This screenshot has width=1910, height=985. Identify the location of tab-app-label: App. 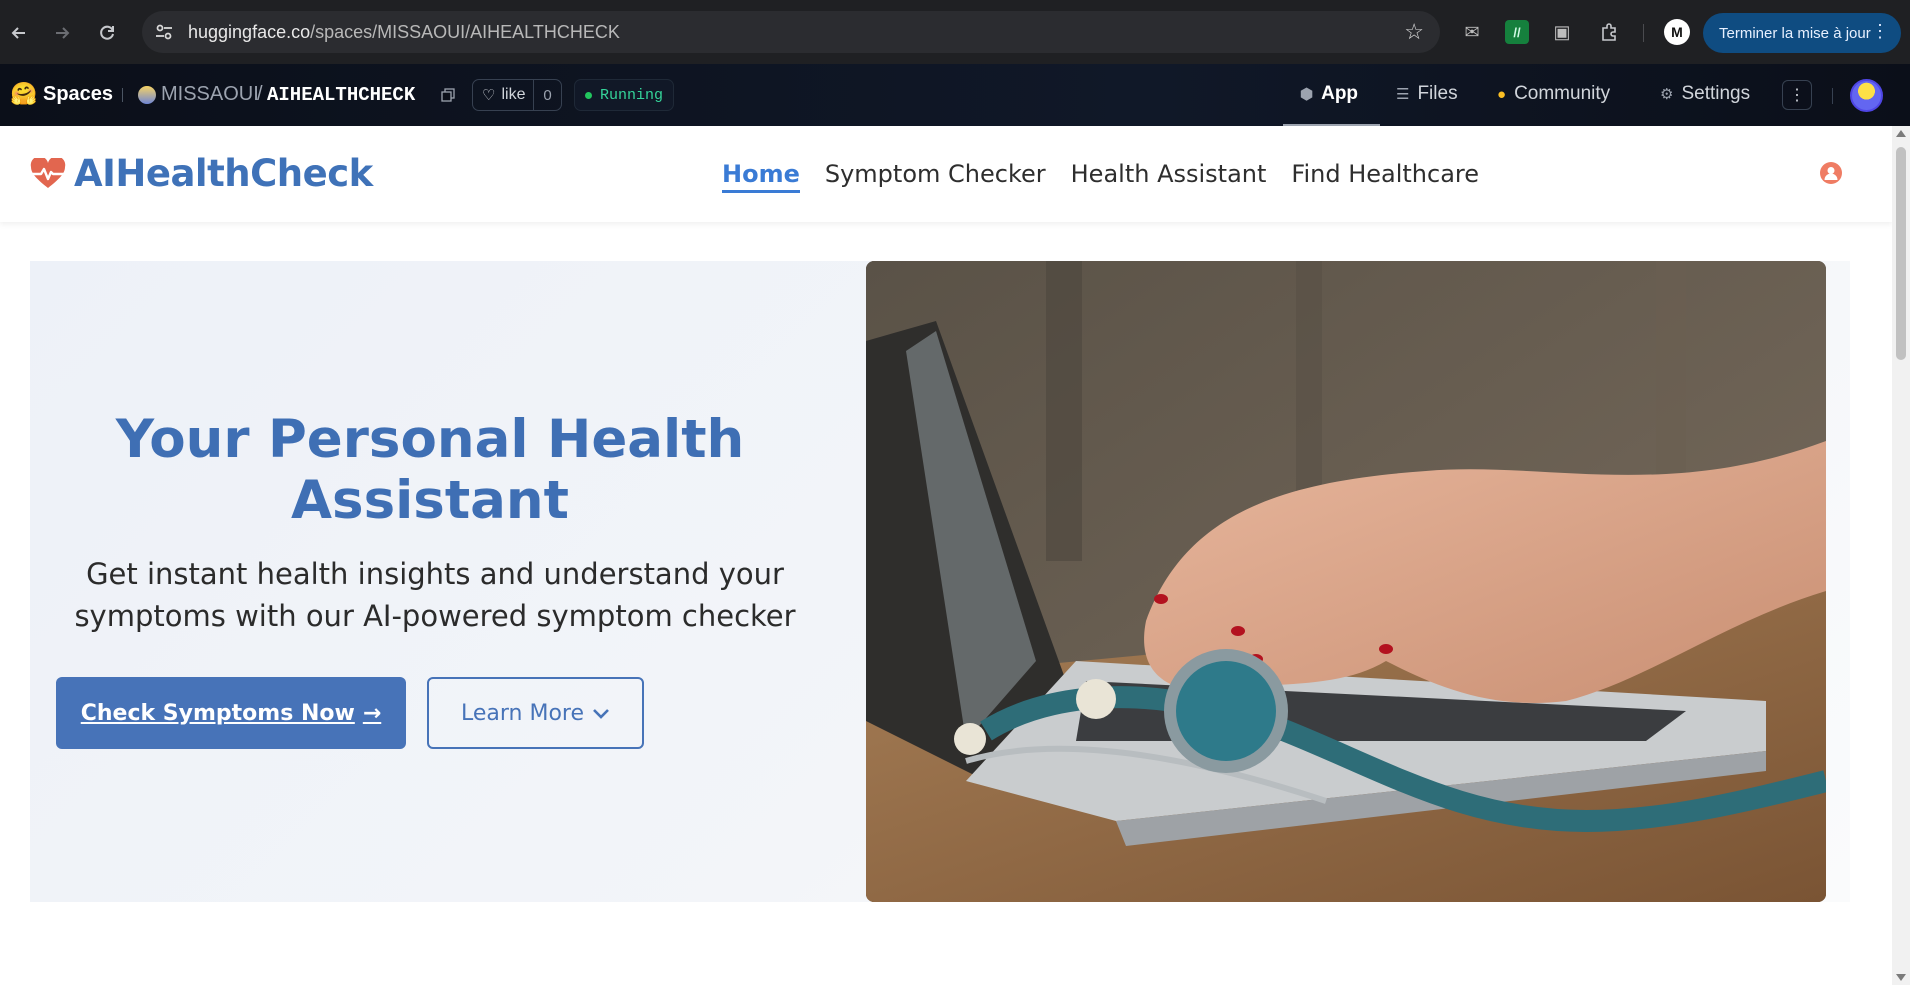
(1340, 93).